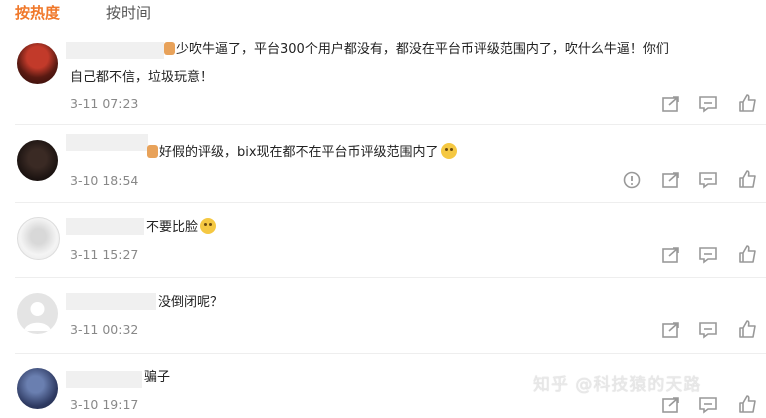 Image resolution: width=766 pixels, height=418 pixels. What do you see at coordinates (208, 226) in the screenshot?
I see `smile-emoji-icon` at bounding box center [208, 226].